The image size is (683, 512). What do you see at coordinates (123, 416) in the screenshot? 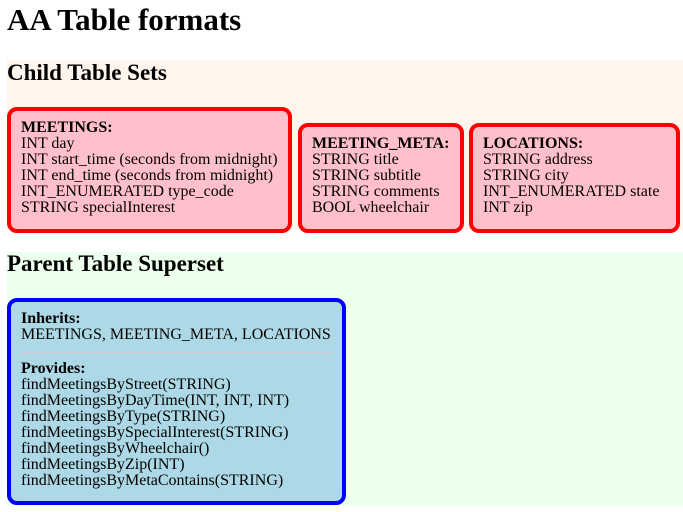
I see `provided-method: findMeetingsByType(STRING)` at bounding box center [123, 416].